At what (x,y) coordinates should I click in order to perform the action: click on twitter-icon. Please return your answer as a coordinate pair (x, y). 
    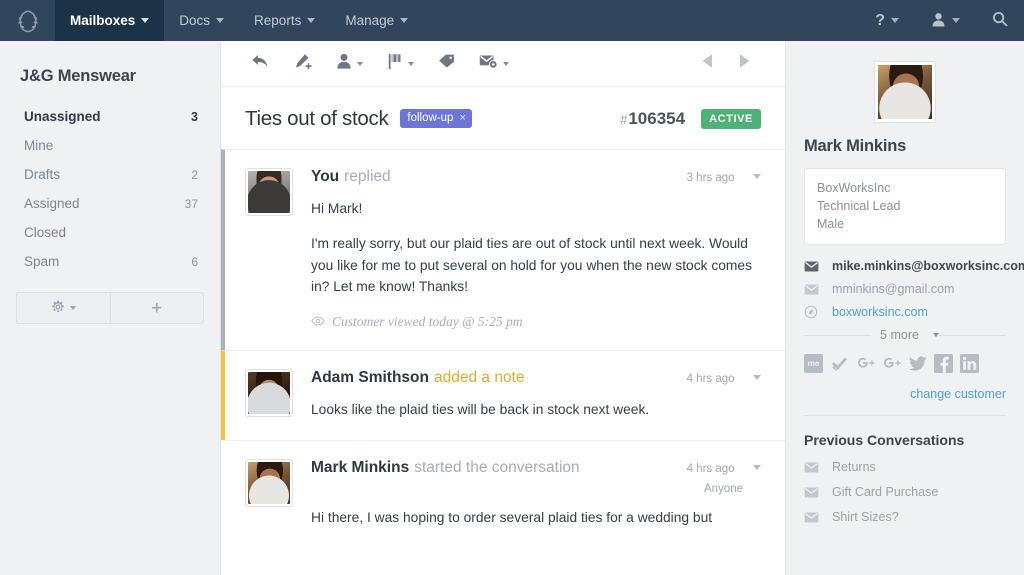
    Looking at the image, I should click on (917, 363).